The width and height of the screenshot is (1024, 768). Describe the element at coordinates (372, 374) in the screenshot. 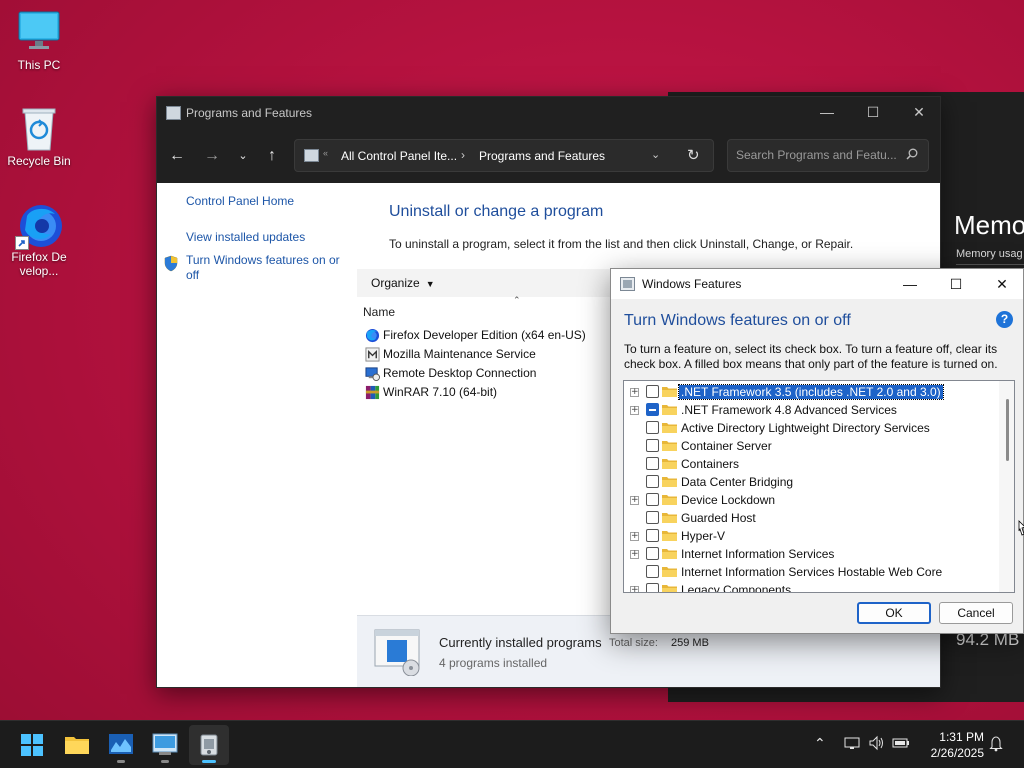

I see `remote-desktop-icon` at that location.